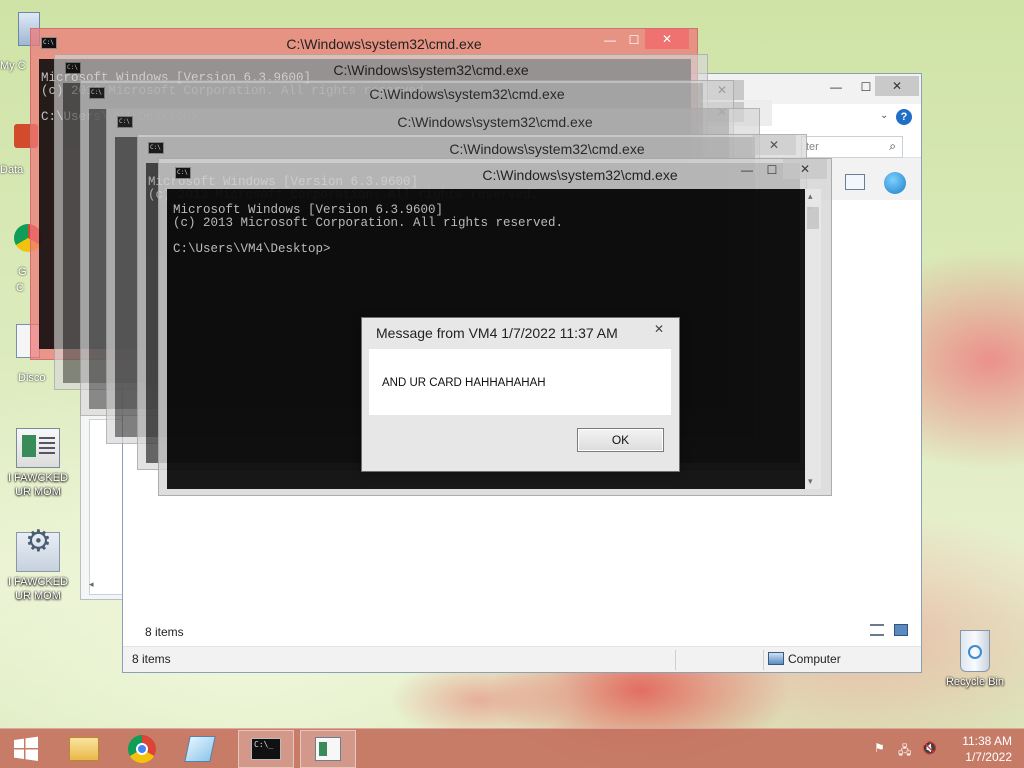 This screenshot has height=768, width=1024. I want to click on desktop-icon-document-1: I FAWCKED UR MOM, so click(38, 463).